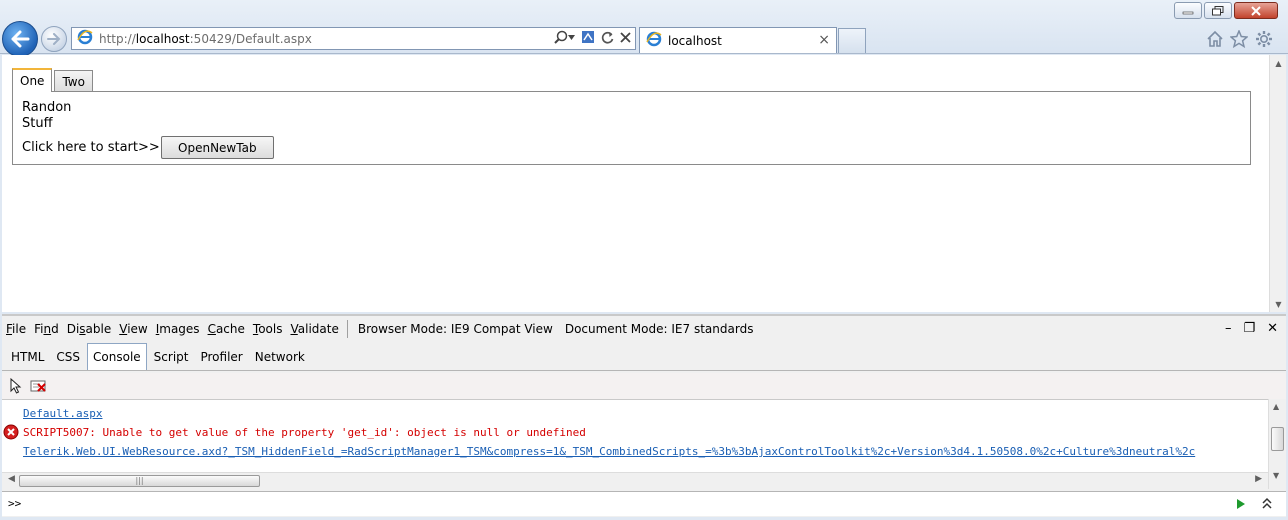  I want to click on browser-tab-localhost: localhost ×, so click(738, 40).